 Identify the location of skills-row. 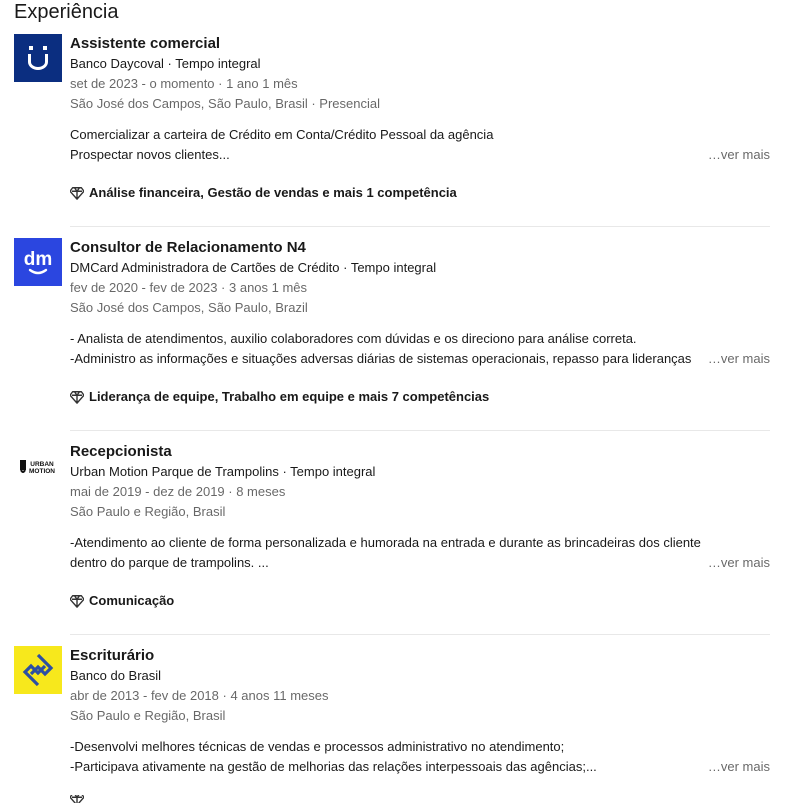
(420, 799).